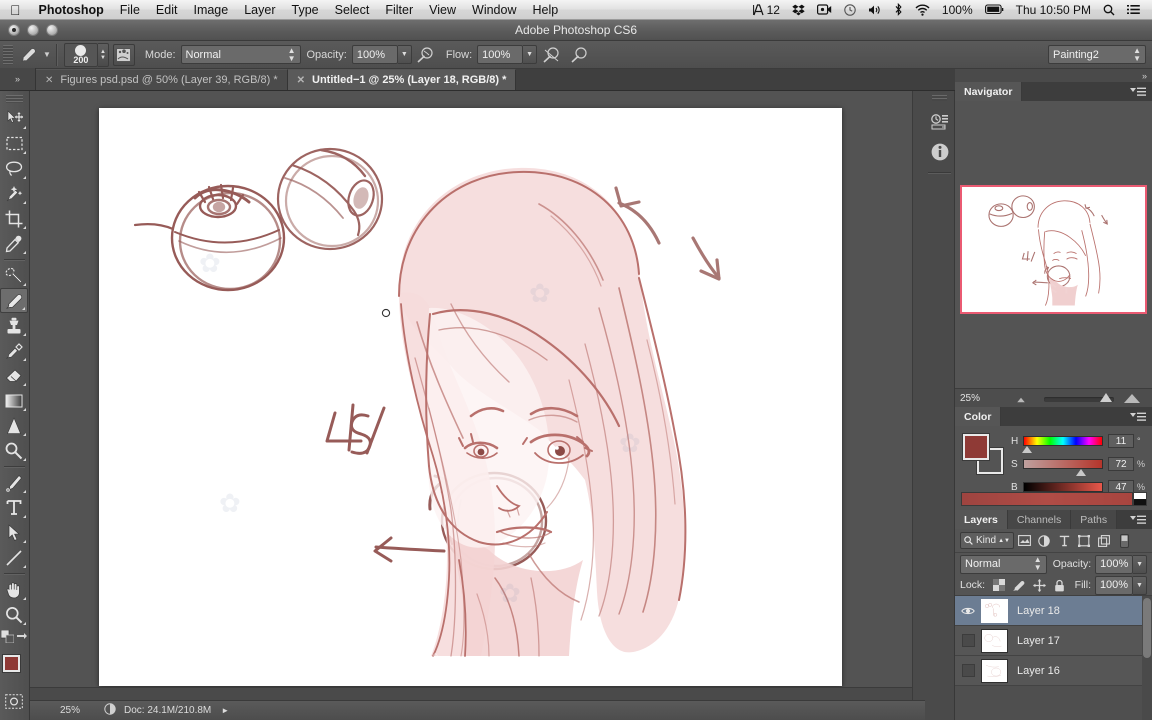  What do you see at coordinates (766, 10) in the screenshot?
I see `font-manager-icon: 12` at bounding box center [766, 10].